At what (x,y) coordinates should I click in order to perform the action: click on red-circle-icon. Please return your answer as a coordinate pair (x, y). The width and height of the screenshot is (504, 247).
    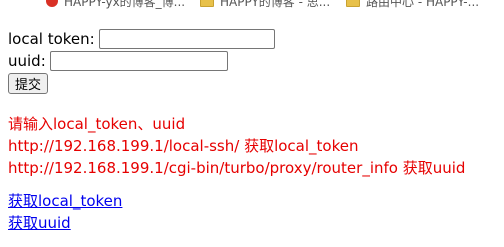
    Looking at the image, I should click on (52, 3).